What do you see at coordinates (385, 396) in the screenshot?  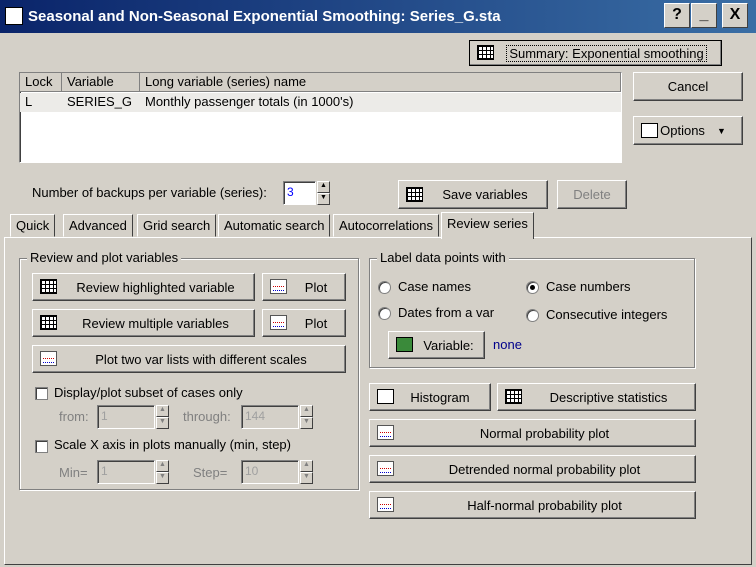 I see `histogram-icon` at bounding box center [385, 396].